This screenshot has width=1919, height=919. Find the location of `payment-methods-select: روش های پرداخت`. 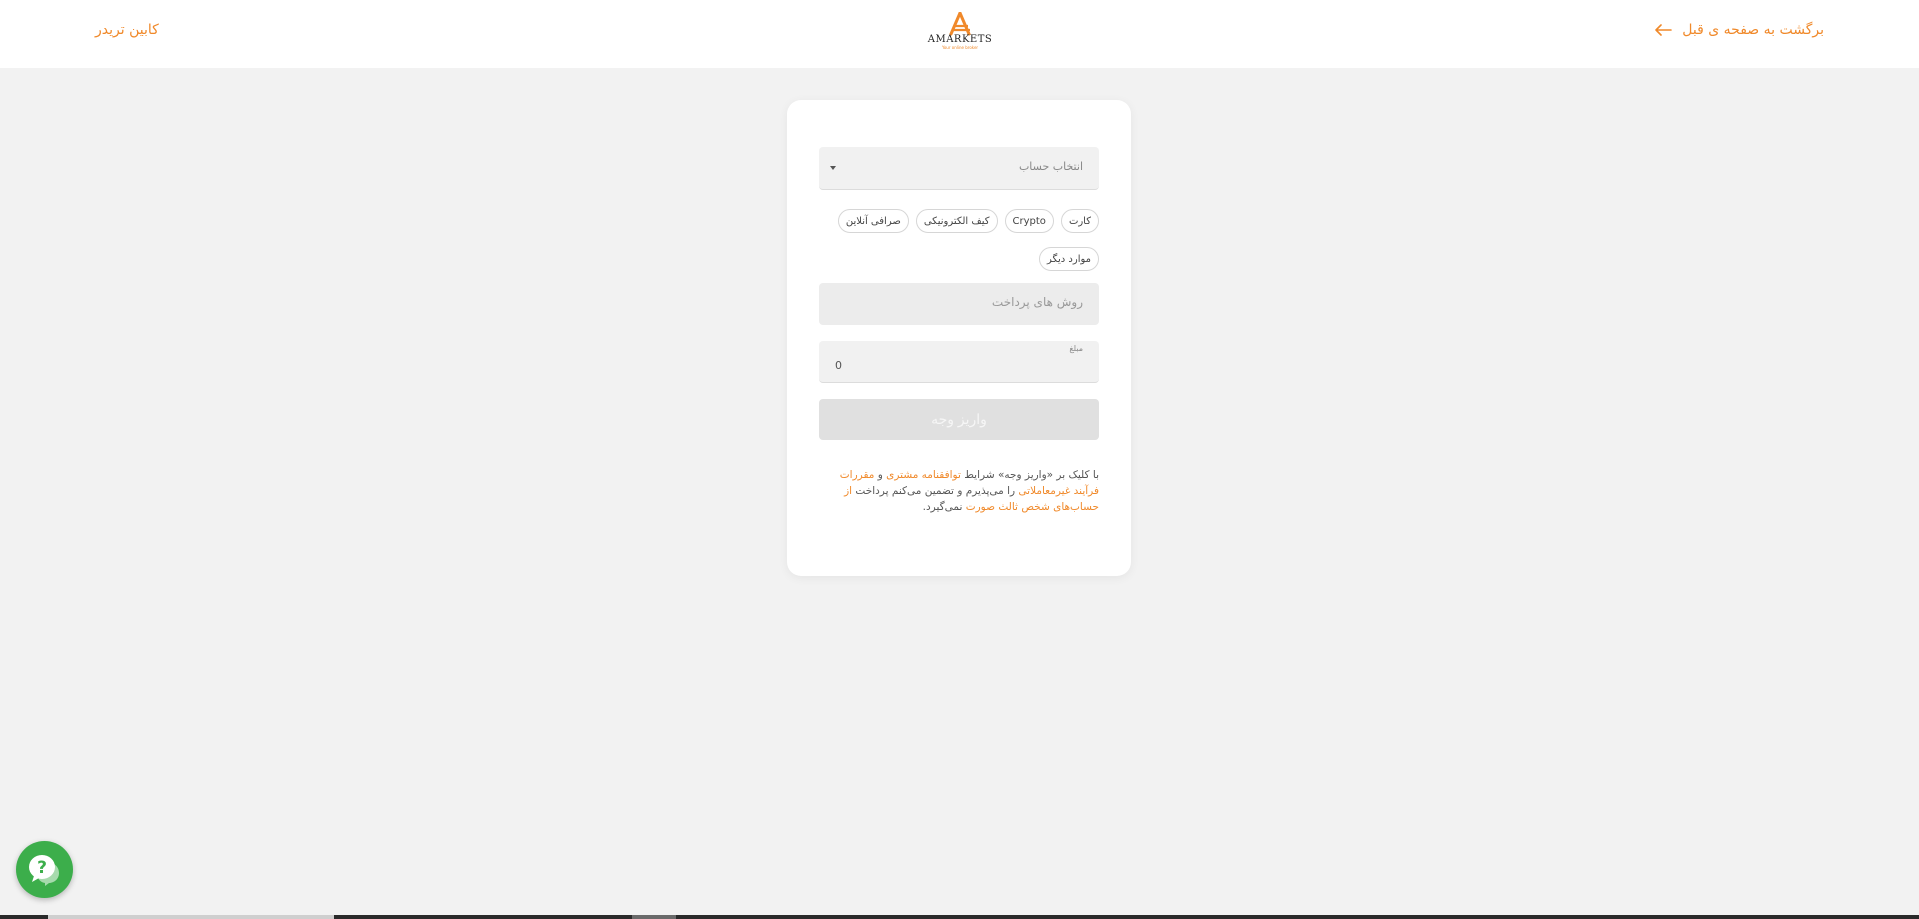

payment-methods-select: روش های پرداخت is located at coordinates (959, 304).